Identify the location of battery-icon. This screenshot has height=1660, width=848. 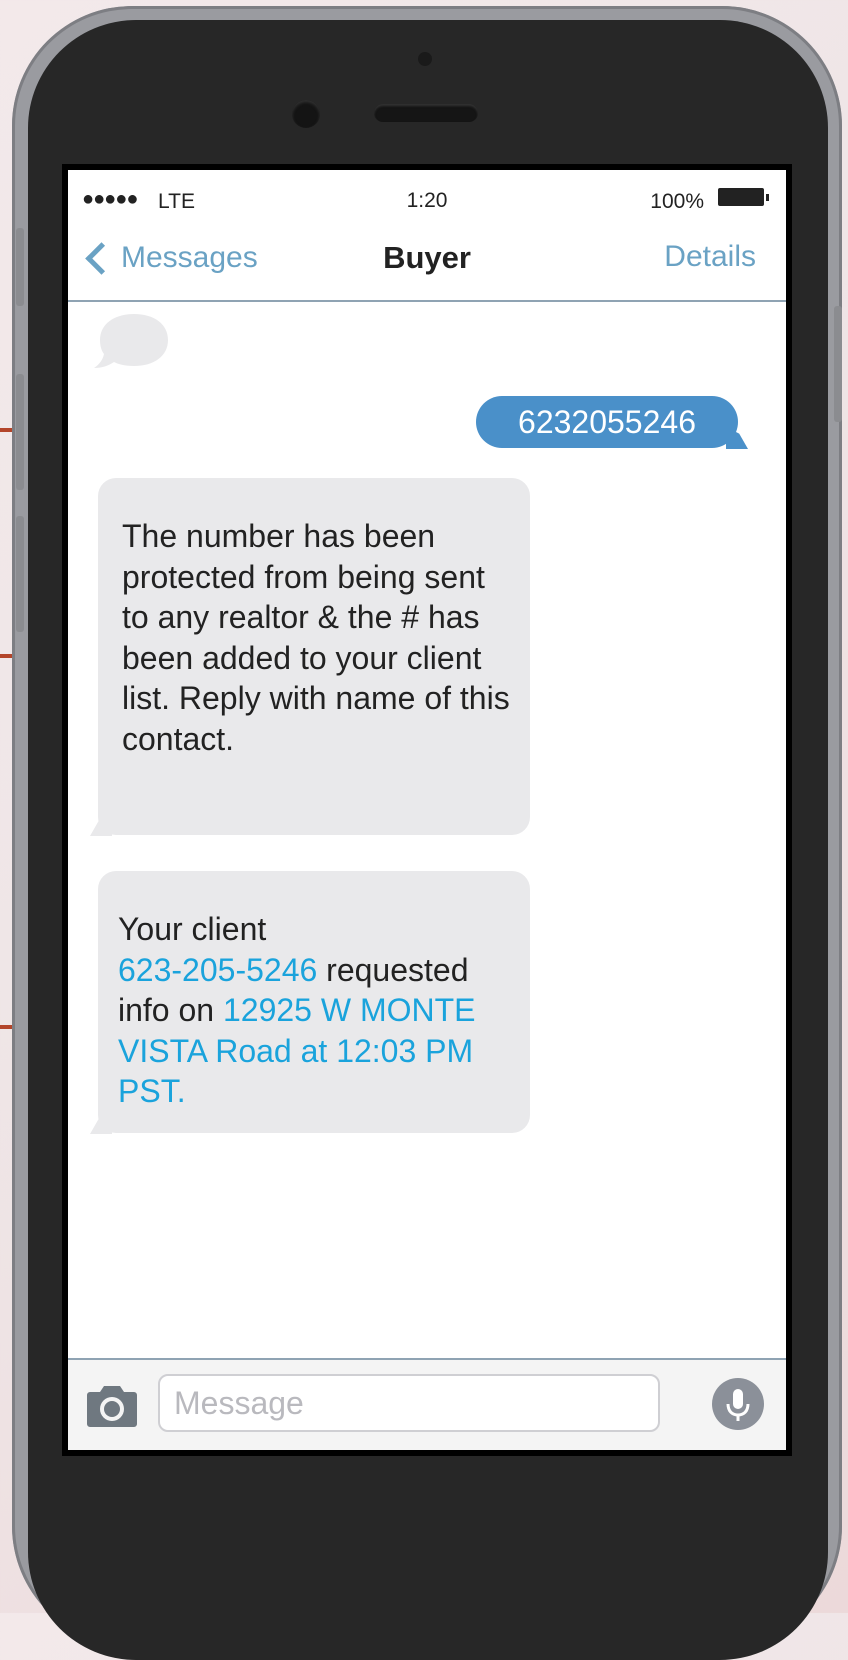
(743, 197).